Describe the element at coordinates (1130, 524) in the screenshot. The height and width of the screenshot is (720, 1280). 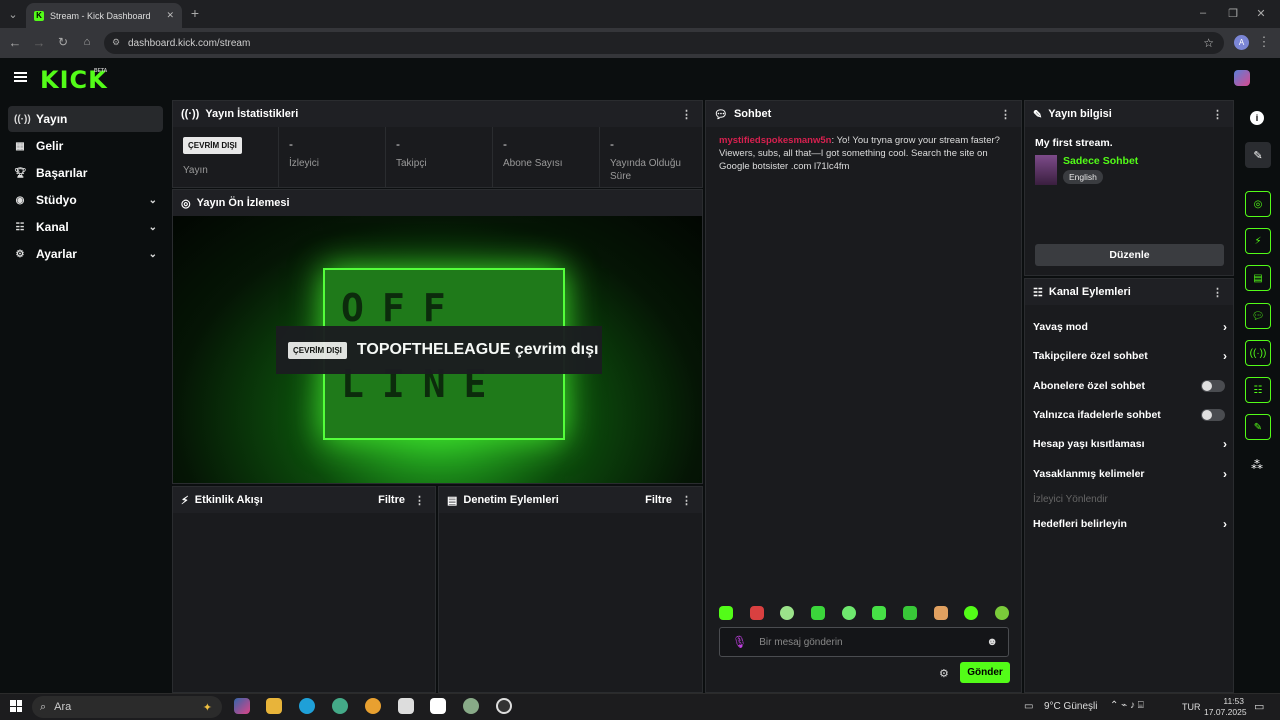
I see `action-set-goals: Hedefleri belirleyin ›` at that location.